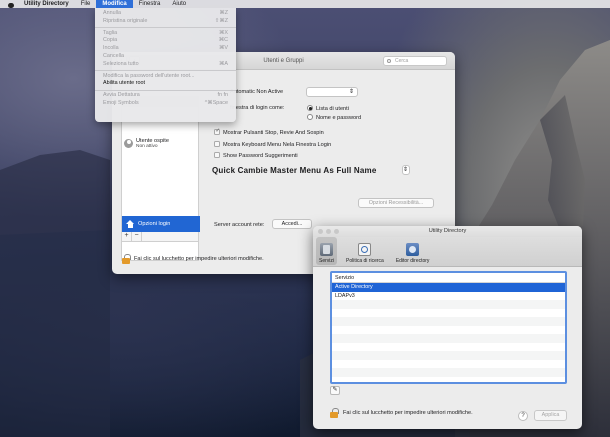  I want to click on edit-menu-item-shortcut: ⌘A, so click(223, 63).